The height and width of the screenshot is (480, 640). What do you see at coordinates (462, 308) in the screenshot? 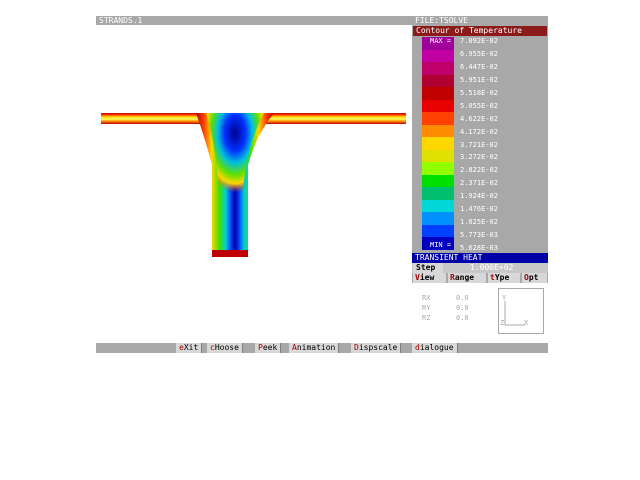
I see `ry-value: 0.0` at bounding box center [462, 308].